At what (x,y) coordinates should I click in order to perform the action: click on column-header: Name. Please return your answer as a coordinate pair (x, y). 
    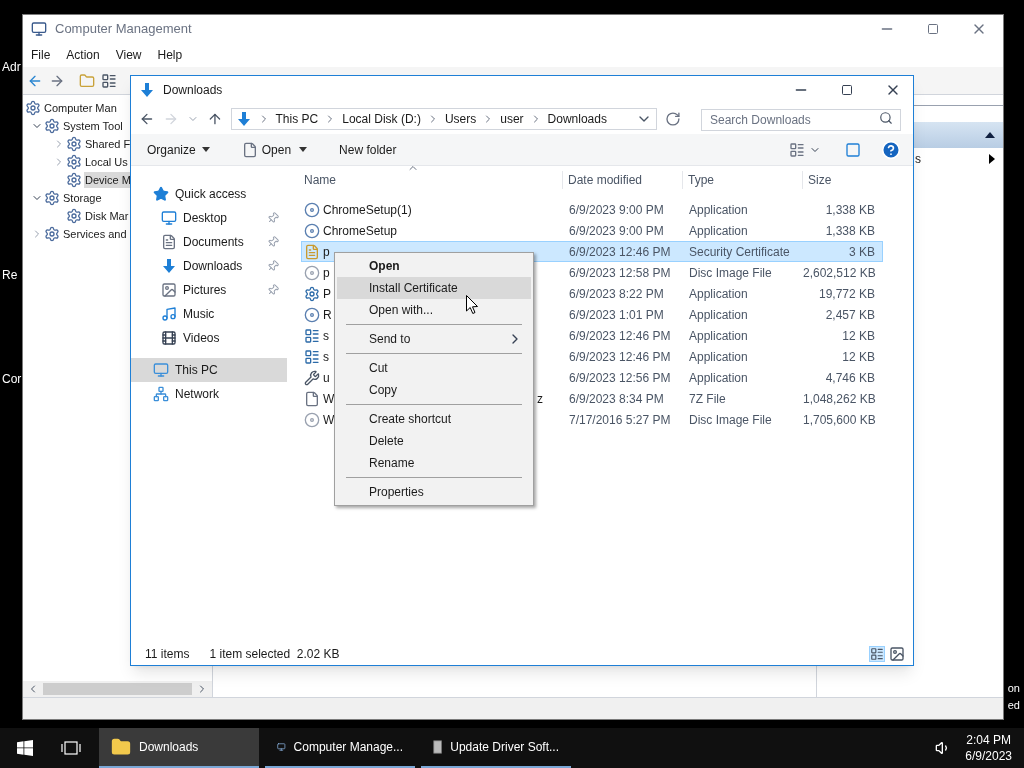
    Looking at the image, I should click on (431, 180).